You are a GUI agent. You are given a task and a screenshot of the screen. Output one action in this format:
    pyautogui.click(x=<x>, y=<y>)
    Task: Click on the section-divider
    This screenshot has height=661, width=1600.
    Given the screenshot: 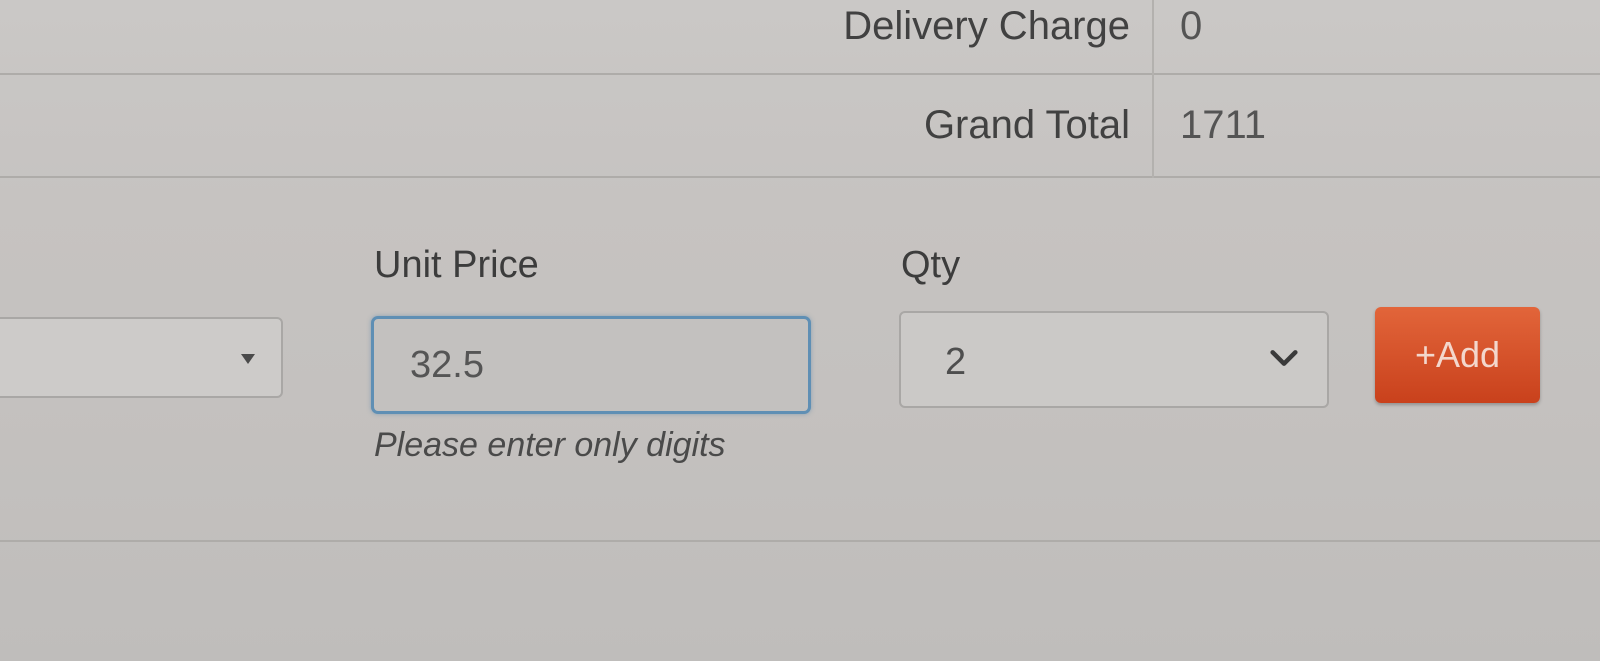 What is the action you would take?
    pyautogui.click(x=800, y=541)
    